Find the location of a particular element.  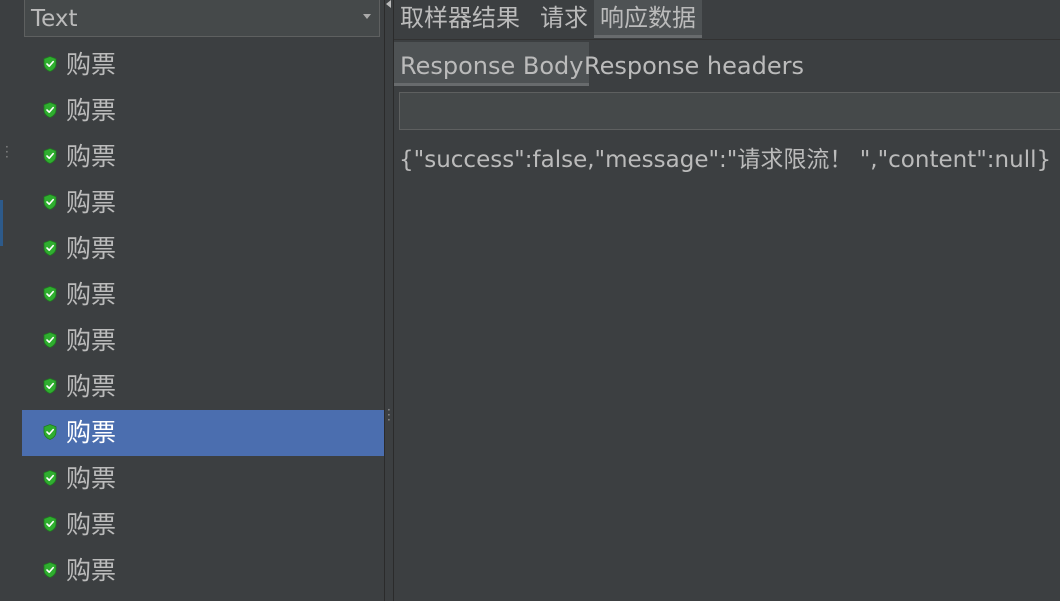

tab-sampler-result: 取样器结果 is located at coordinates (460, 19).